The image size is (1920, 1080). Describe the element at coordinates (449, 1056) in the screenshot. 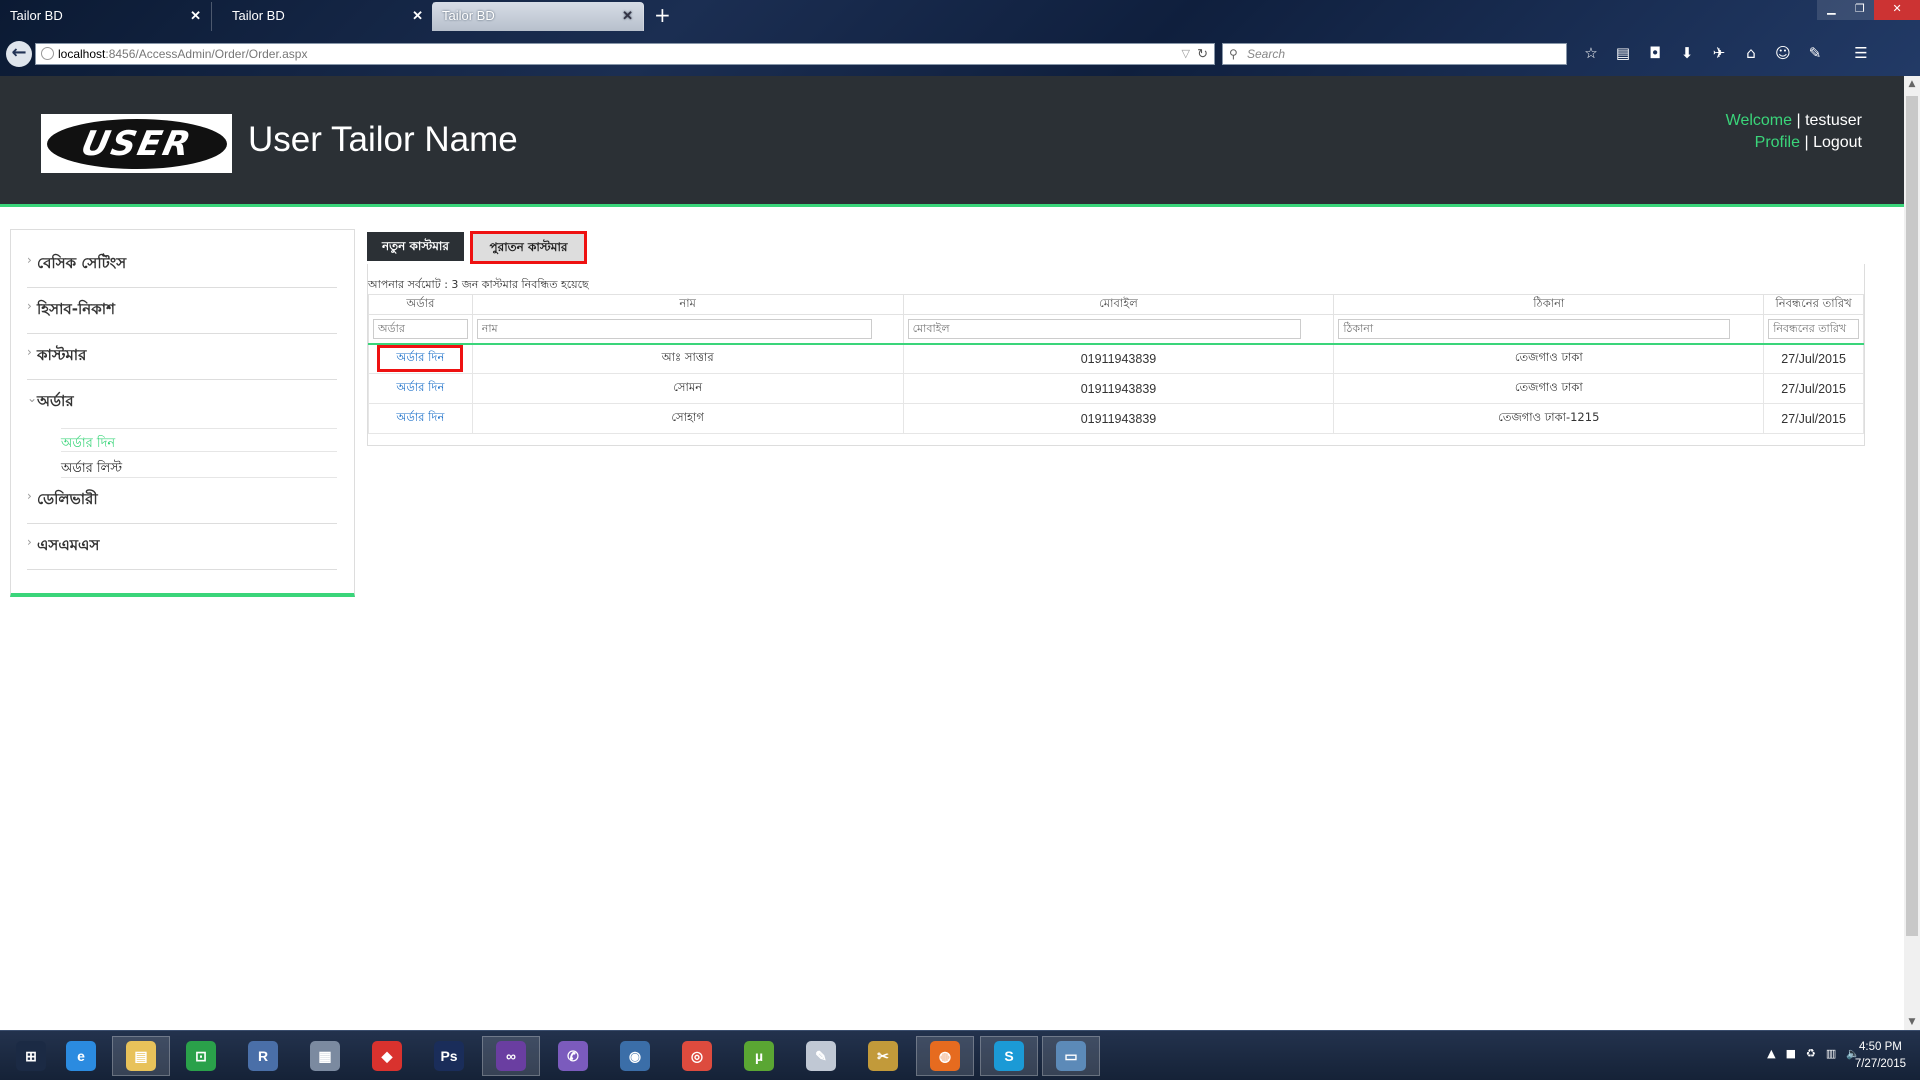

I see `photoshop-taskbar-button: Ps` at that location.